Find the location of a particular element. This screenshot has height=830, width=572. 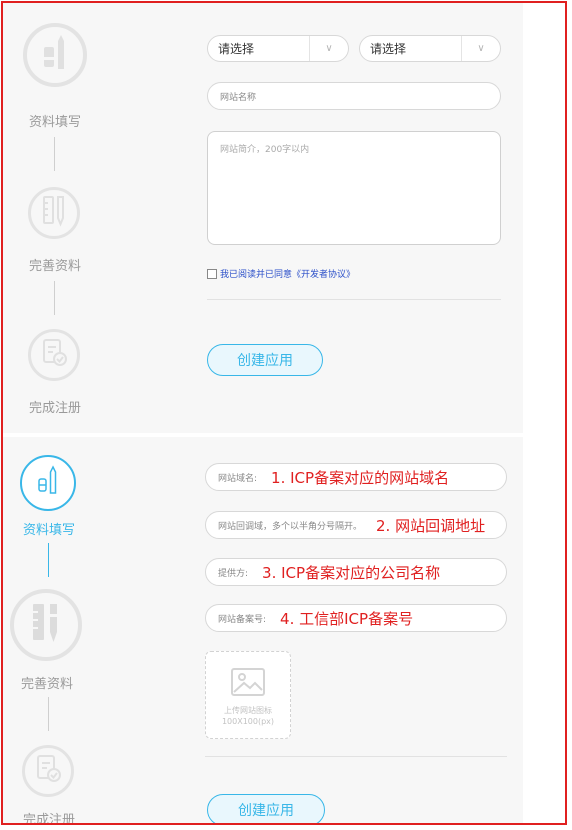

agreement-checkbox is located at coordinates (212, 273).